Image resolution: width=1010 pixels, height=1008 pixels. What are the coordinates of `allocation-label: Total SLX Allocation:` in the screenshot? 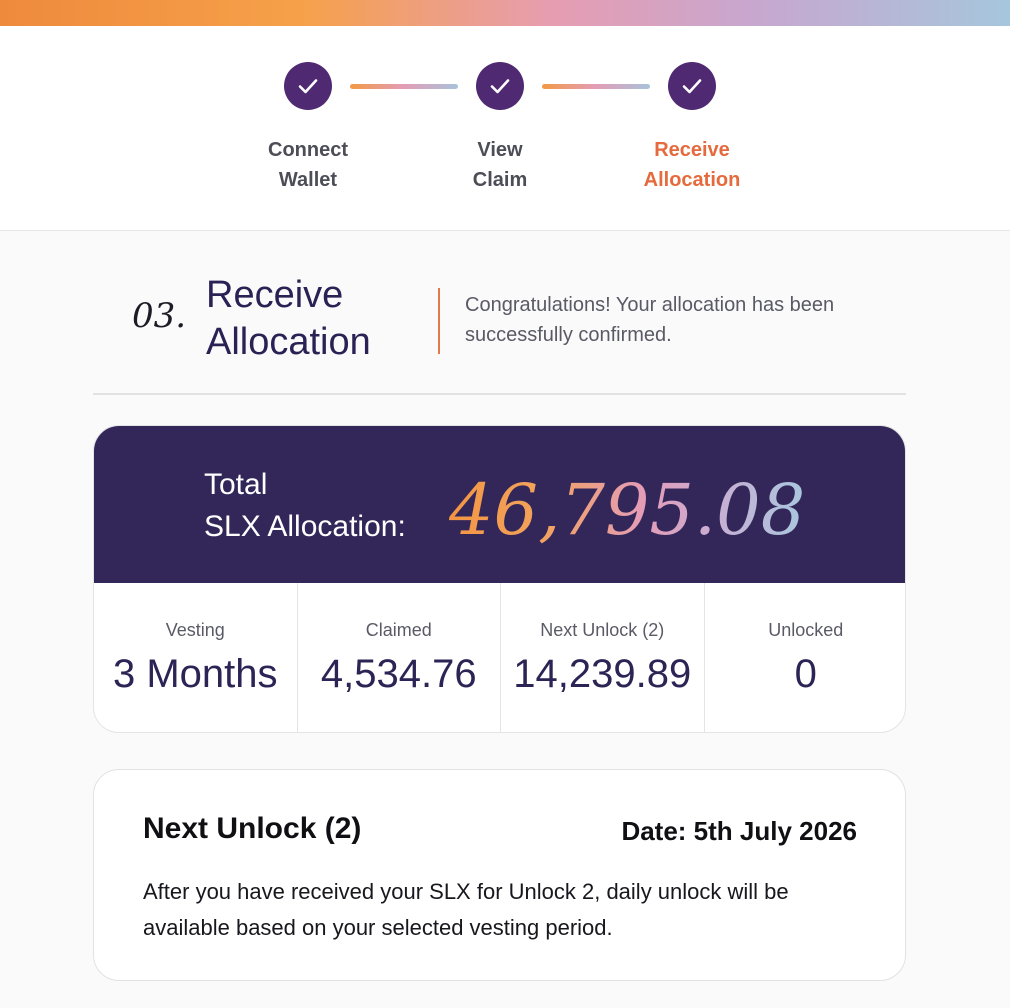 It's located at (329, 506).